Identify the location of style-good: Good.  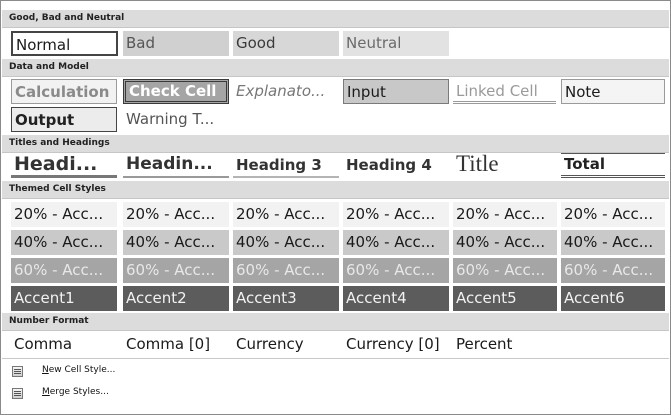
(286, 43).